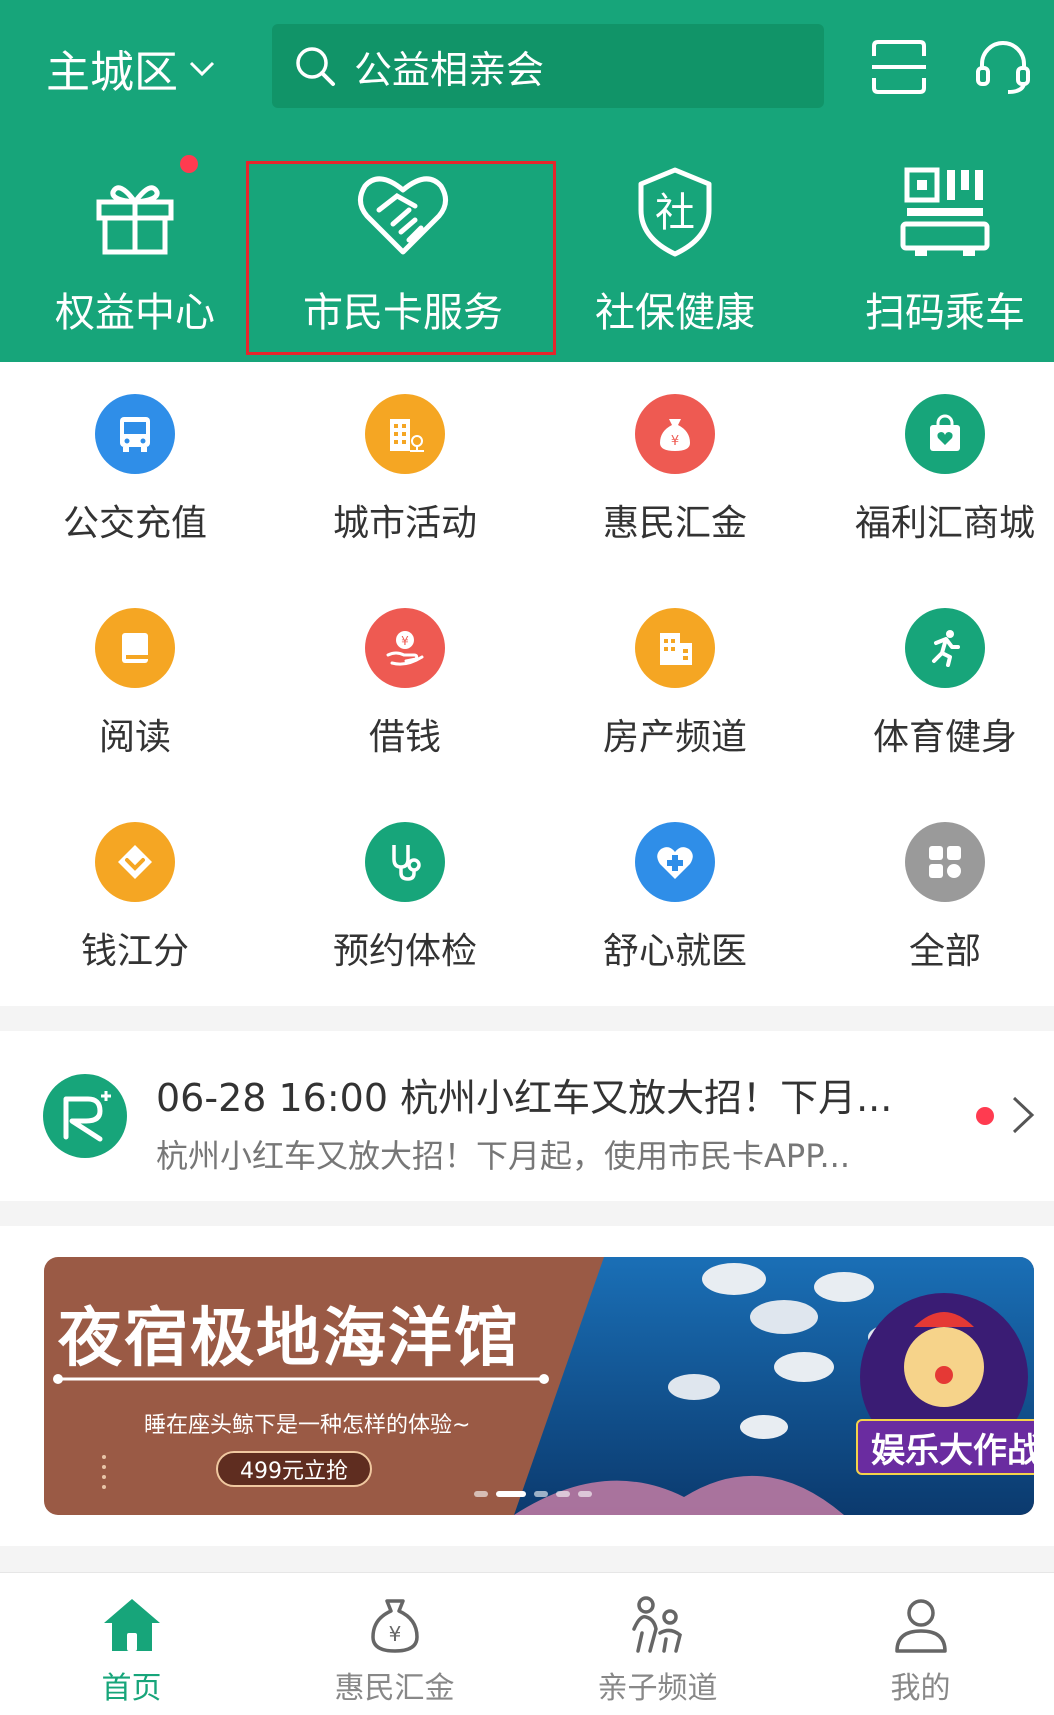  I want to click on bottom-nav: 首页 ¥ 惠民汇金 亲子频道 我的, so click(527, 1643).